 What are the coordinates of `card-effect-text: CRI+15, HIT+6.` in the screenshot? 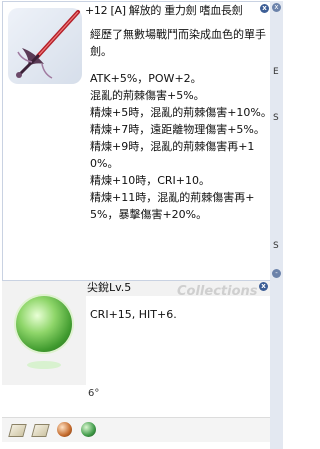 It's located at (133, 314).